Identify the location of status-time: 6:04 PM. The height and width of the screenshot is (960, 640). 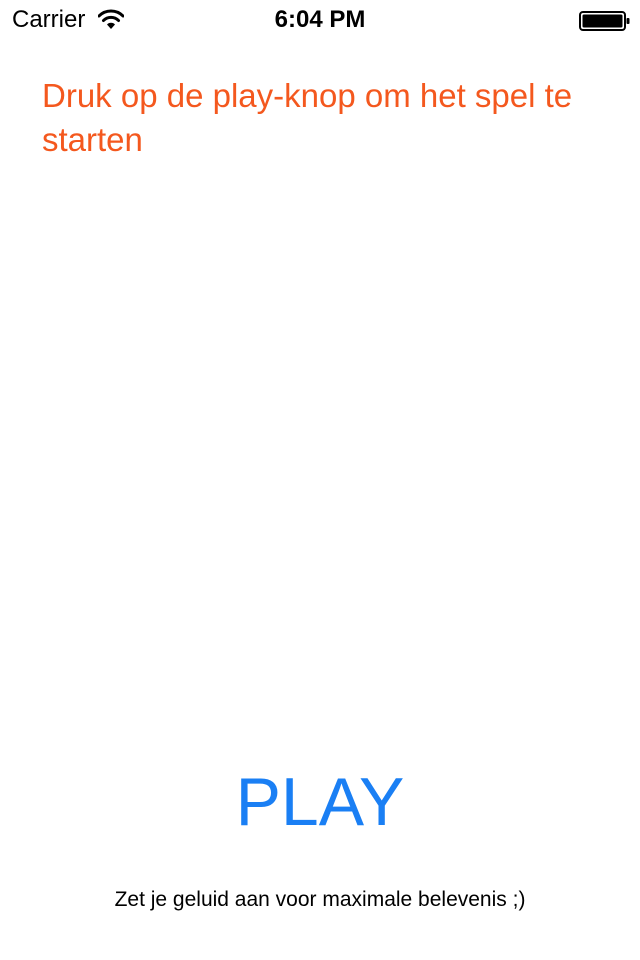
(320, 19).